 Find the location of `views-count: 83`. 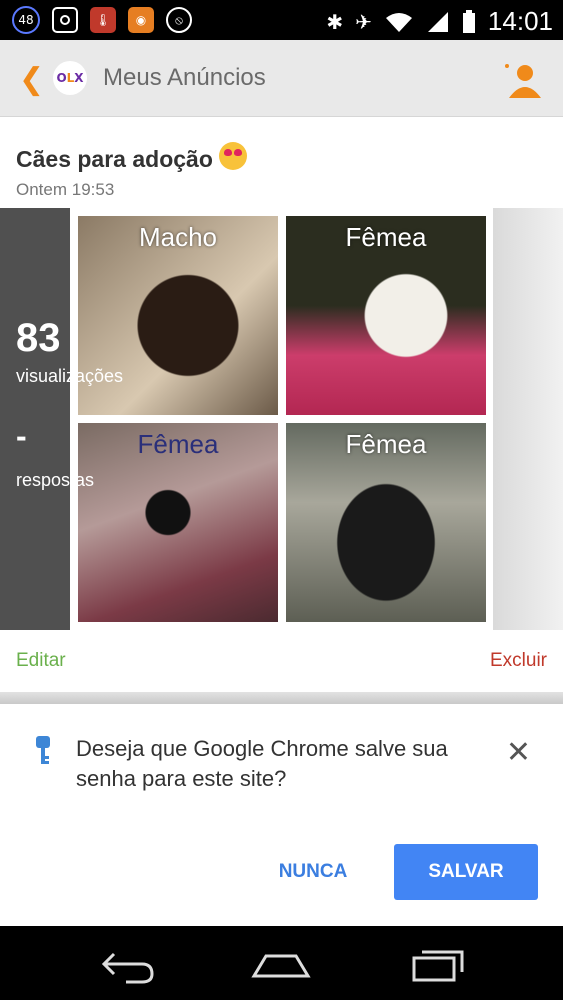

views-count: 83 is located at coordinates (38, 338).